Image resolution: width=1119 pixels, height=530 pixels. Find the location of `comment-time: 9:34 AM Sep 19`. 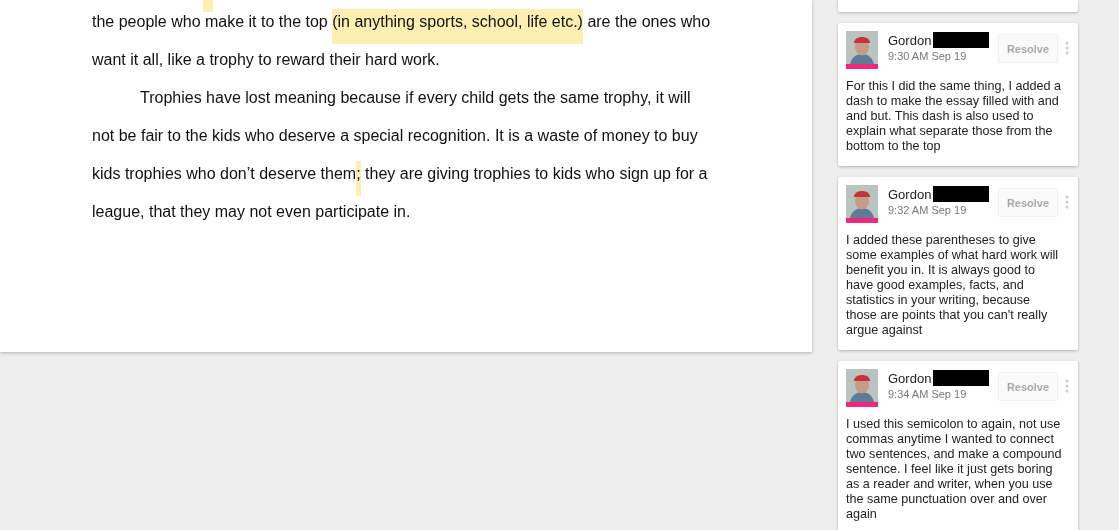

comment-time: 9:34 AM Sep 19 is located at coordinates (928, 394).